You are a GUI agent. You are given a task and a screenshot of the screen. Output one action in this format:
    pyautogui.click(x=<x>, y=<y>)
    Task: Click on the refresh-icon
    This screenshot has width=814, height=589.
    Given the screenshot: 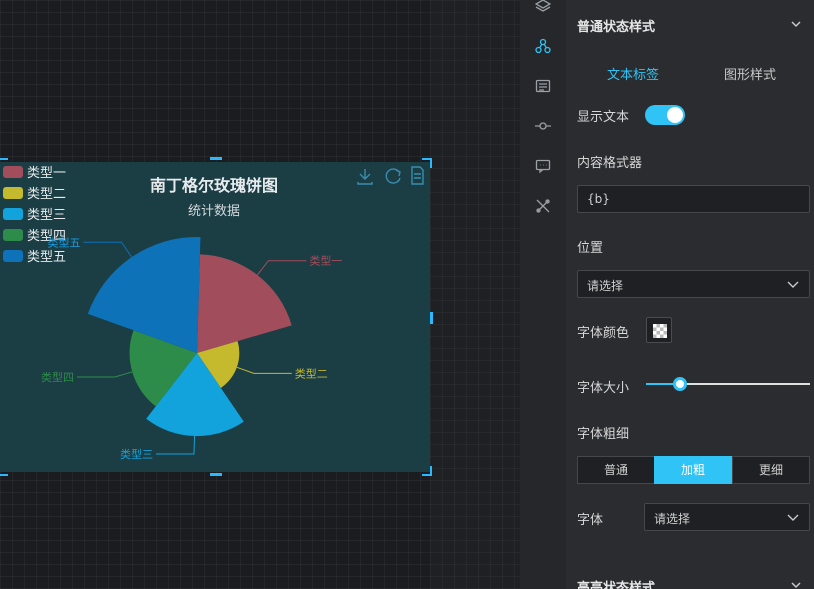 What is the action you would take?
    pyautogui.click(x=393, y=176)
    